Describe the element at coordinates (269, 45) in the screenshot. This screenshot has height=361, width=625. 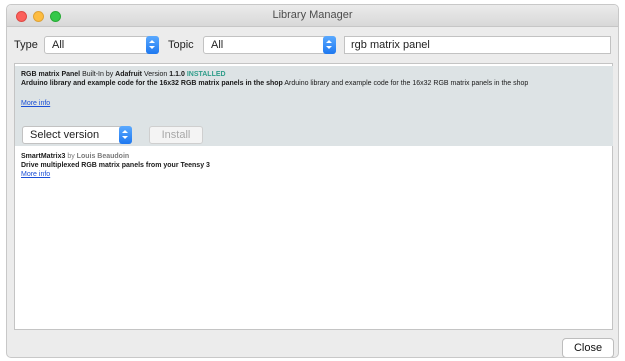
I see `topic-select: All` at that location.